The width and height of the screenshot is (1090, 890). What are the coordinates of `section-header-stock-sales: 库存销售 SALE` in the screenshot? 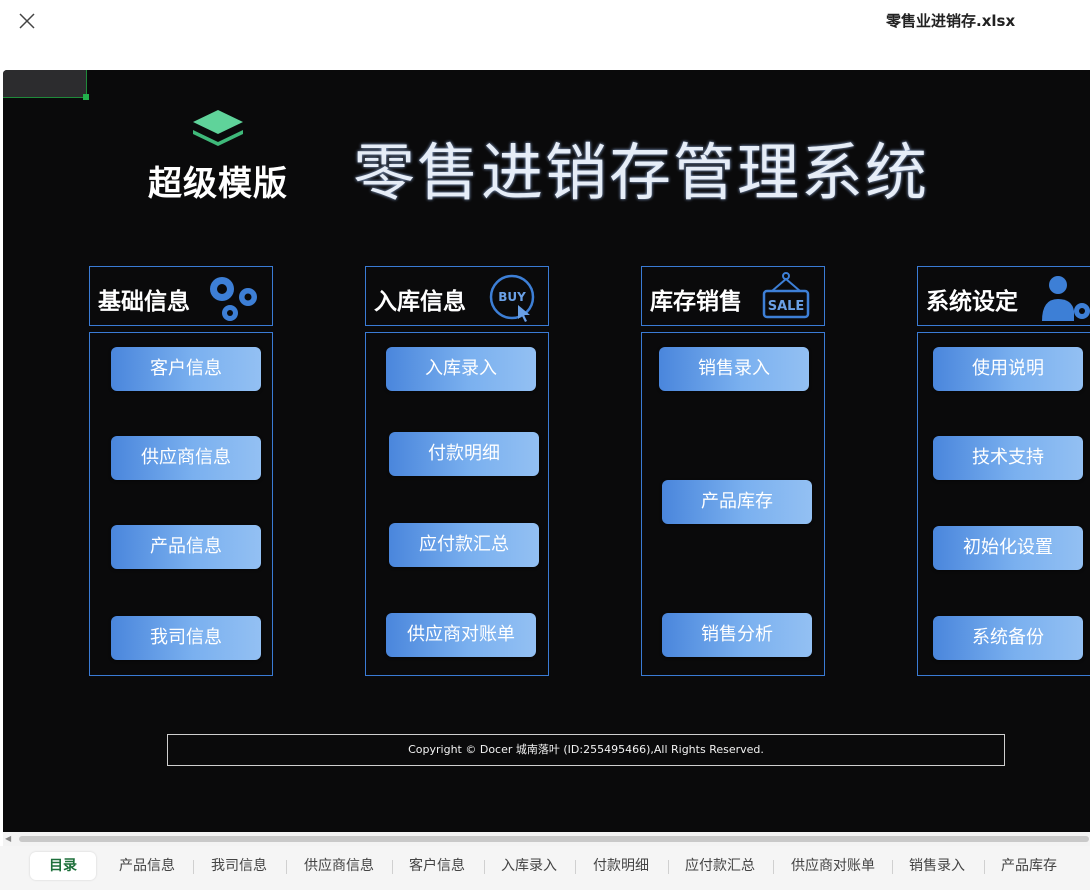 It's located at (733, 296).